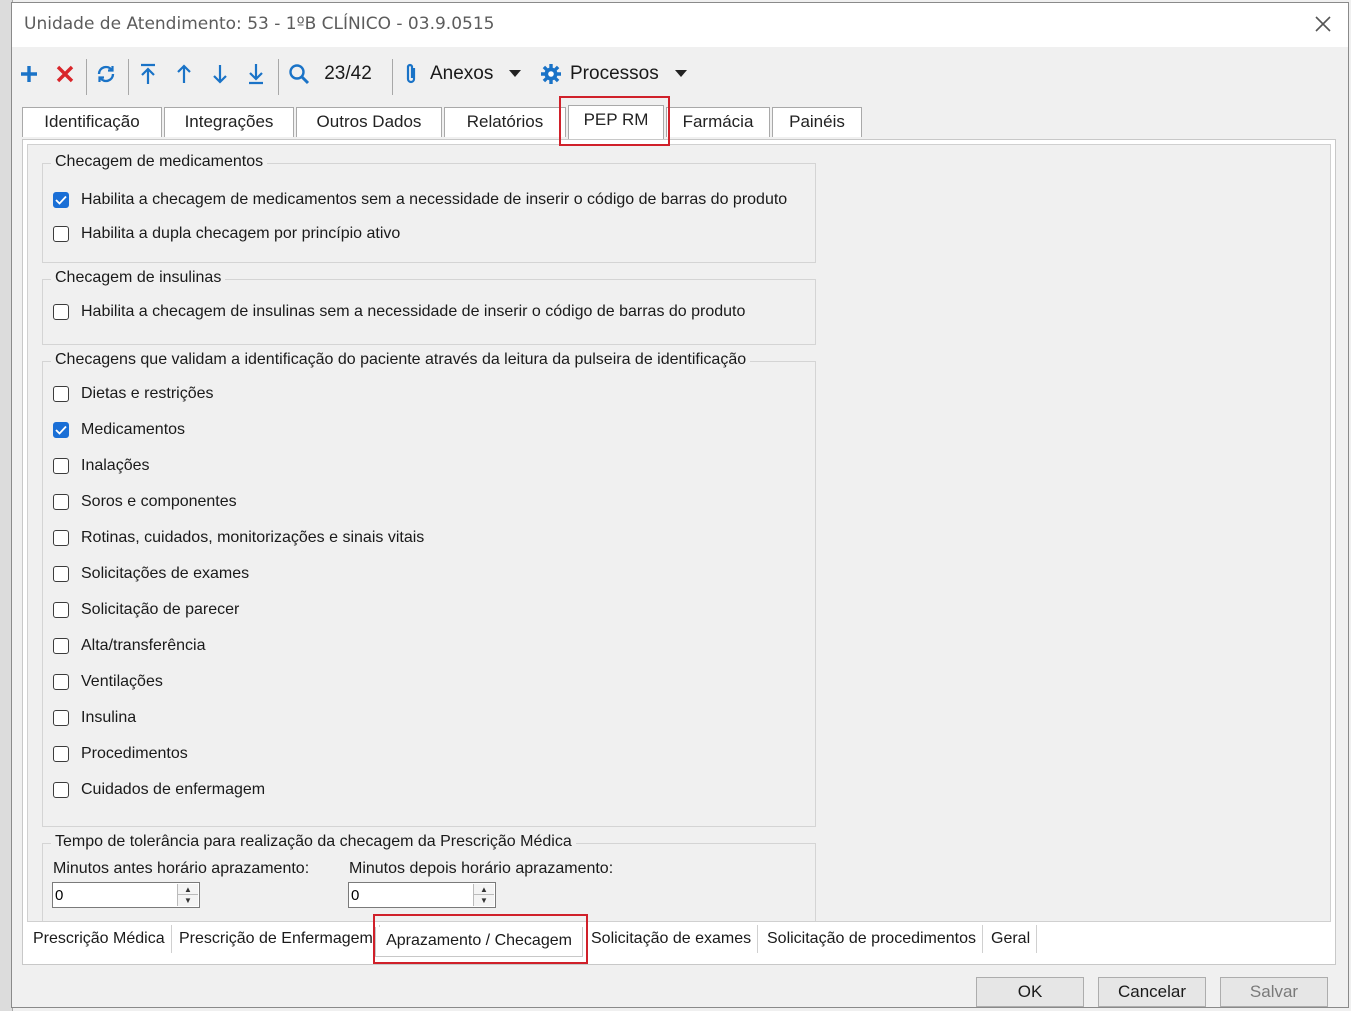 Image resolution: width=1351 pixels, height=1011 pixels. Describe the element at coordinates (505, 122) in the screenshot. I see `tab-relatorios: Relatórios` at that location.